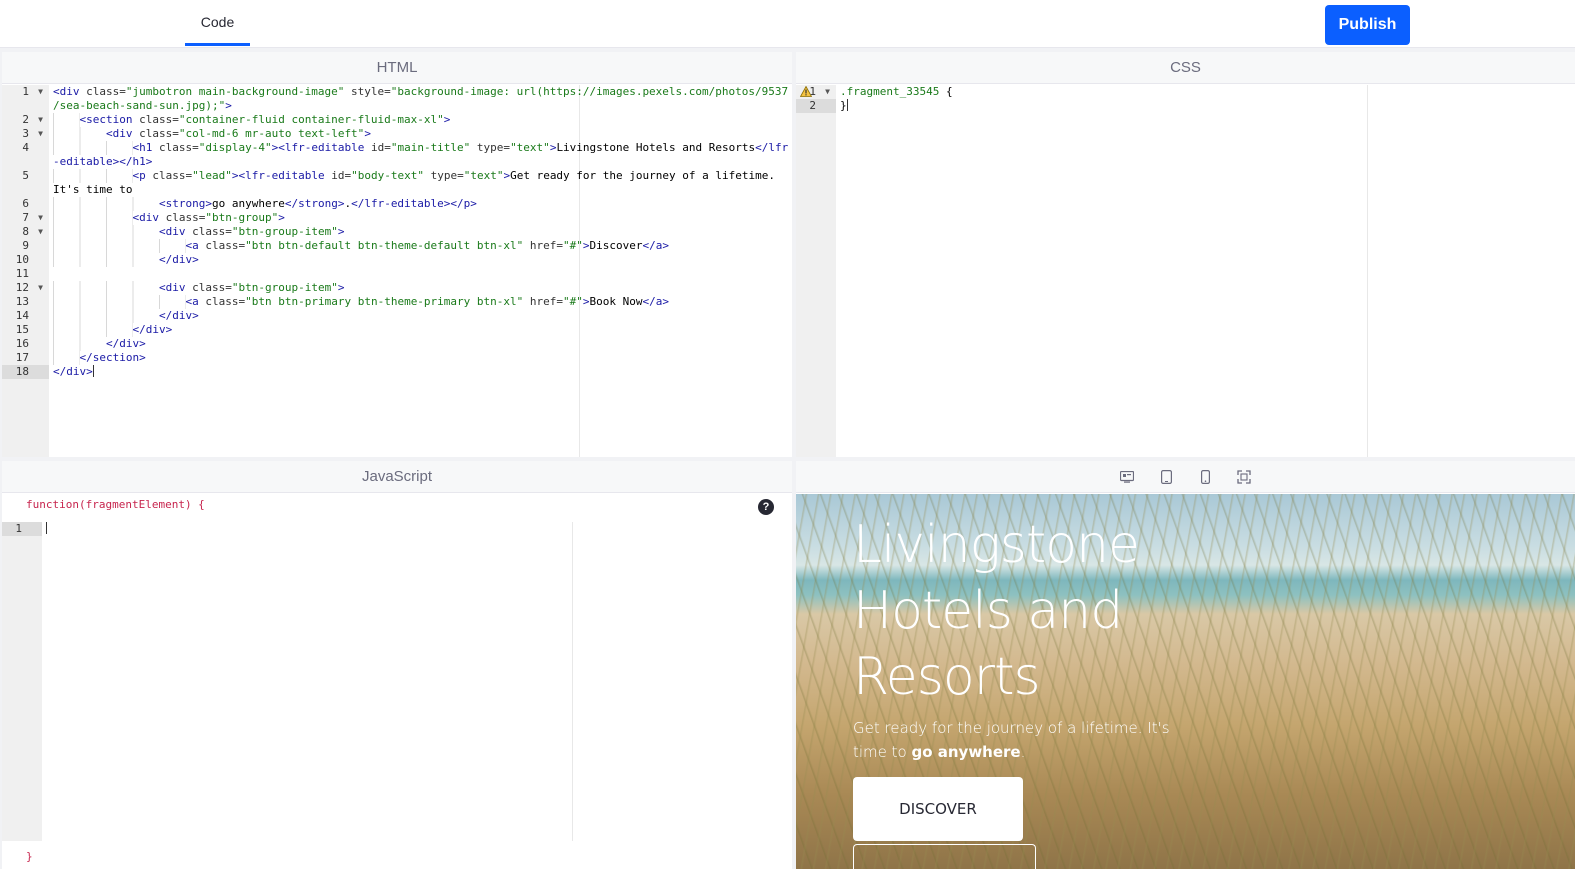 This screenshot has width=1575, height=869. Describe the element at coordinates (367, 91) in the screenshot. I see `code-token: style=` at that location.